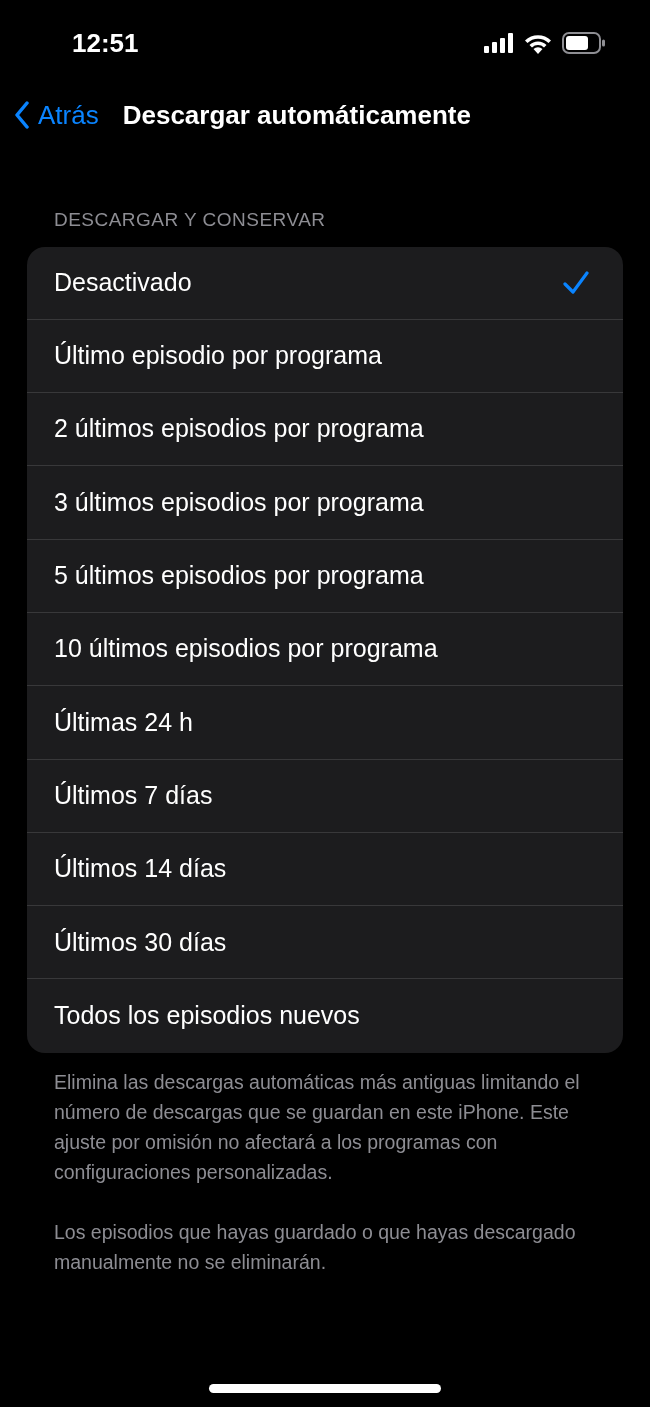 This screenshot has height=1407, width=650. What do you see at coordinates (325, 650) in the screenshot?
I see `option-row: 10 últimos episodios por programa` at bounding box center [325, 650].